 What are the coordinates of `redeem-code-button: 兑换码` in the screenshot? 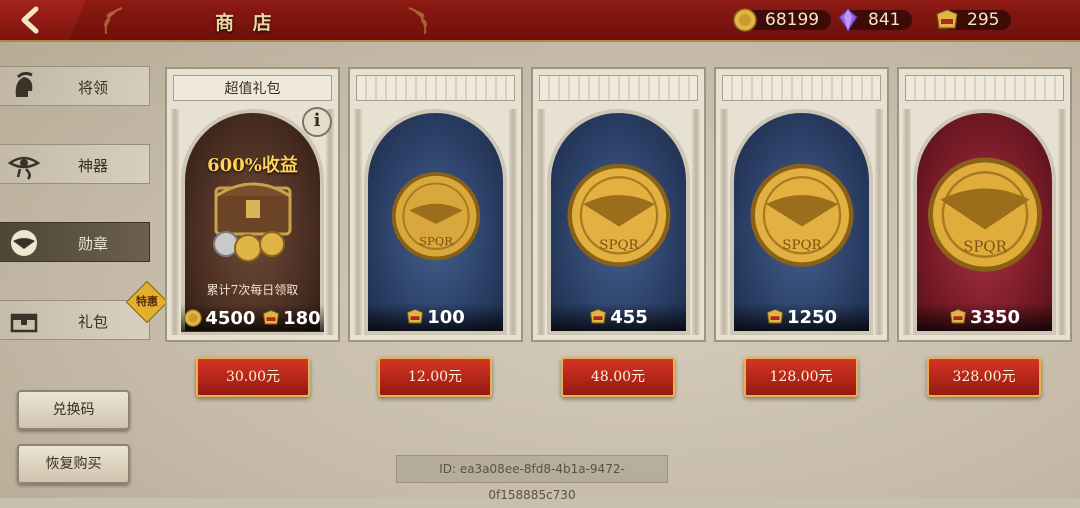 It's located at (73, 410).